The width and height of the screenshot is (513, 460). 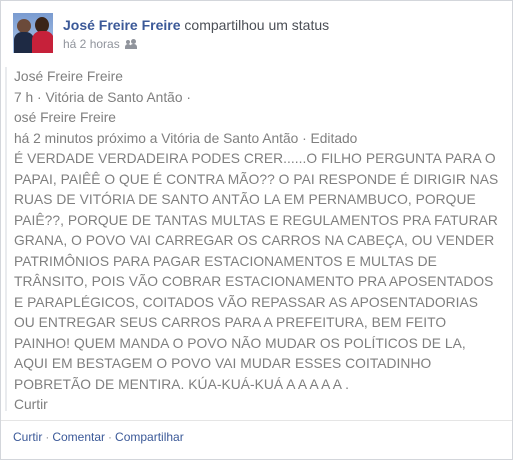 What do you see at coordinates (196, 44) in the screenshot?
I see `header-meta-line: há 2 horas` at bounding box center [196, 44].